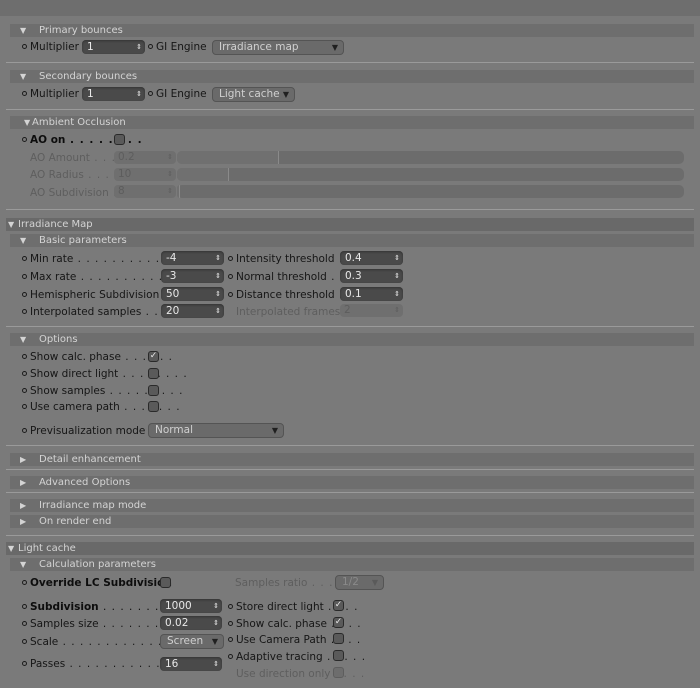 The height and width of the screenshot is (688, 700). I want to click on secondary-multiplier-field: 1 ⇕, so click(113, 94).